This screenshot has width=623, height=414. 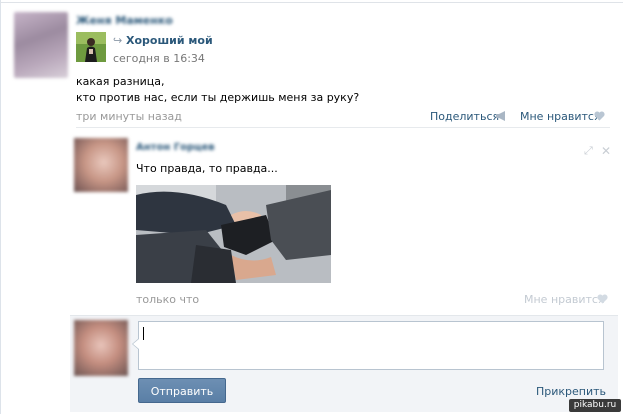 I want to click on comment-like-button: Мне нравится, so click(x=564, y=299).